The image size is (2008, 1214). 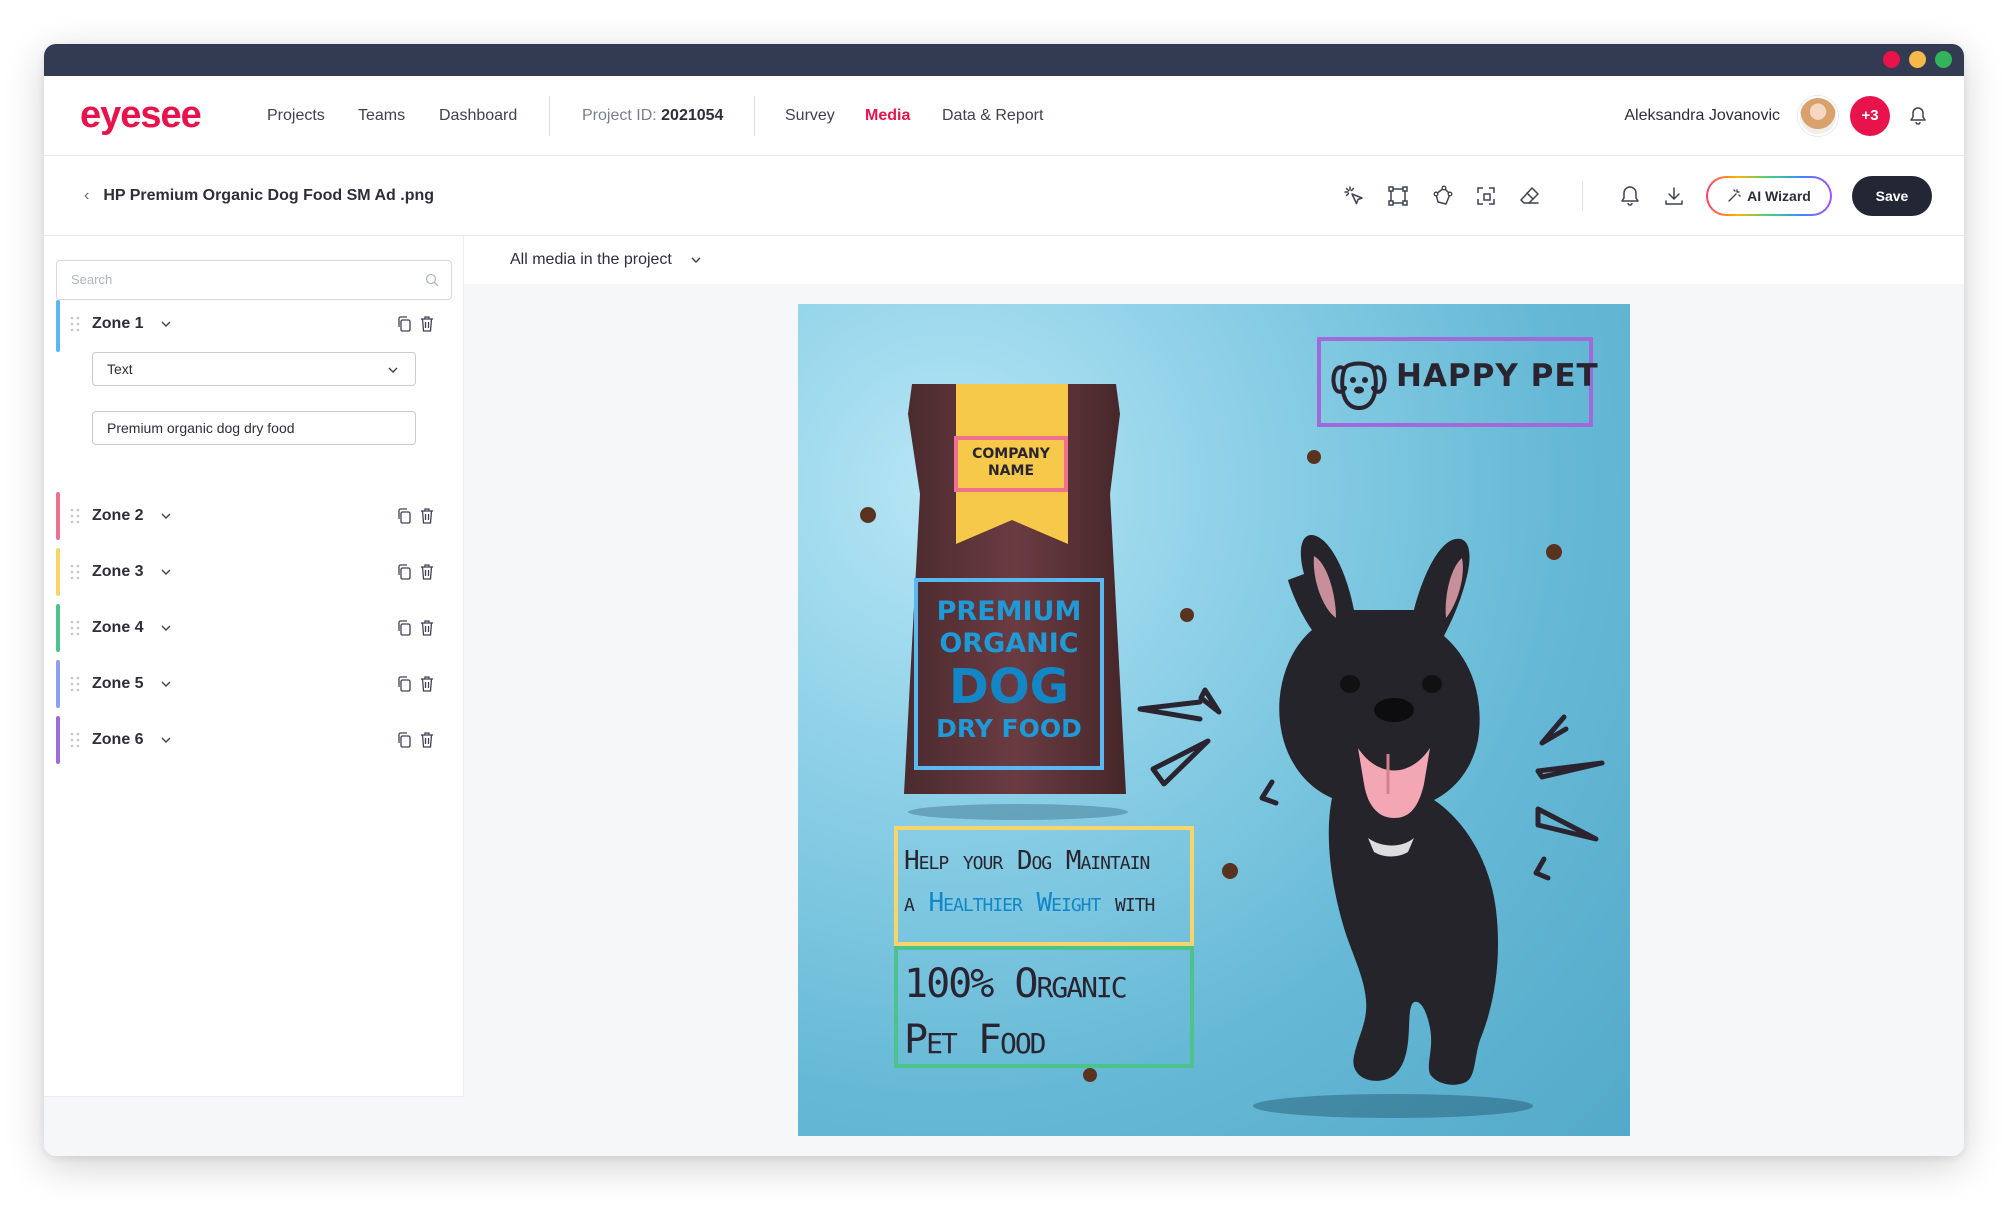 What do you see at coordinates (269, 195) in the screenshot?
I see `file-name: HP Premium Organic Dog Food SM Ad .png` at bounding box center [269, 195].